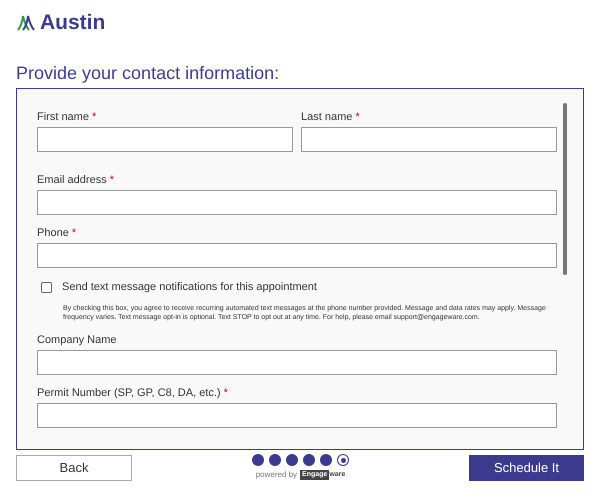 The height and width of the screenshot is (503, 600). What do you see at coordinates (189, 287) in the screenshot?
I see `checkbox-label: Send text message notifications for this appointment` at bounding box center [189, 287].